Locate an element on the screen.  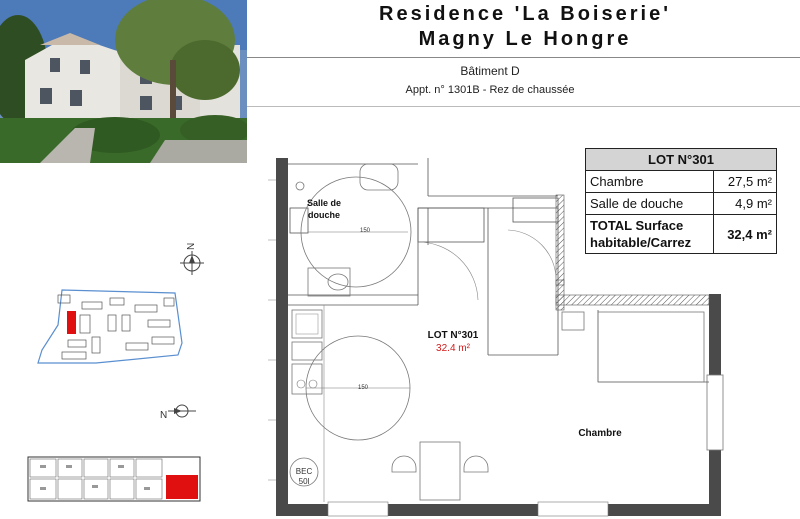
water-heater-label: BEC 50l is located at coordinates (304, 477).